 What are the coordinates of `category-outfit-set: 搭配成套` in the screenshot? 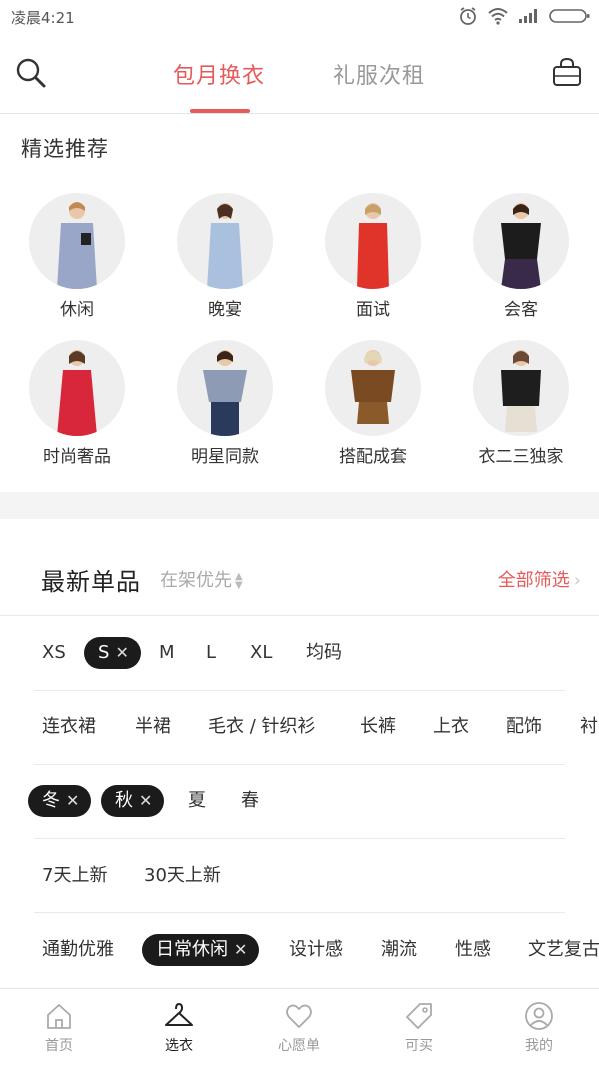 It's located at (373, 403).